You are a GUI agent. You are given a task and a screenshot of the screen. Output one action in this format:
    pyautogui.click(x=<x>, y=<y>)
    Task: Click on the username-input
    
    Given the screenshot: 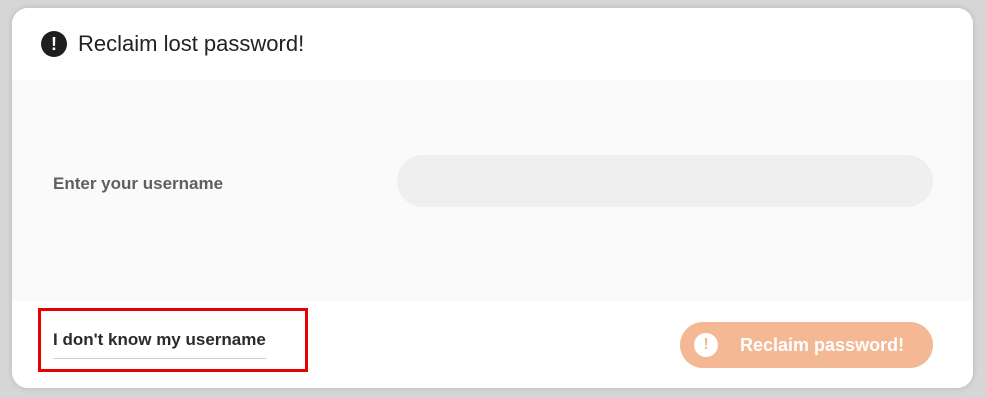 What is the action you would take?
    pyautogui.click(x=665, y=181)
    